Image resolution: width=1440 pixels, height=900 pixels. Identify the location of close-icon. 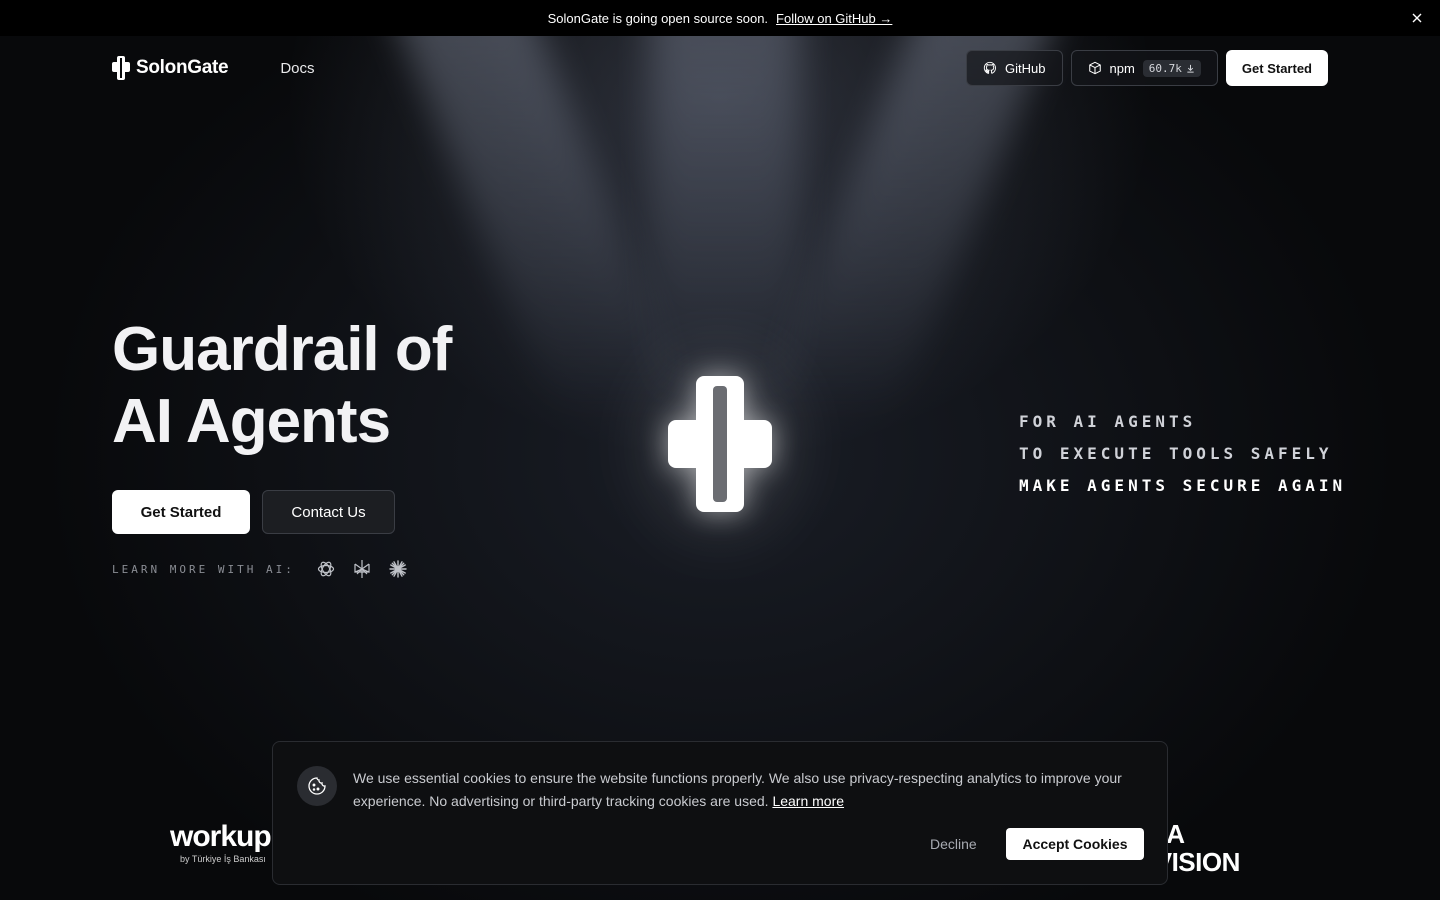
(1417, 18).